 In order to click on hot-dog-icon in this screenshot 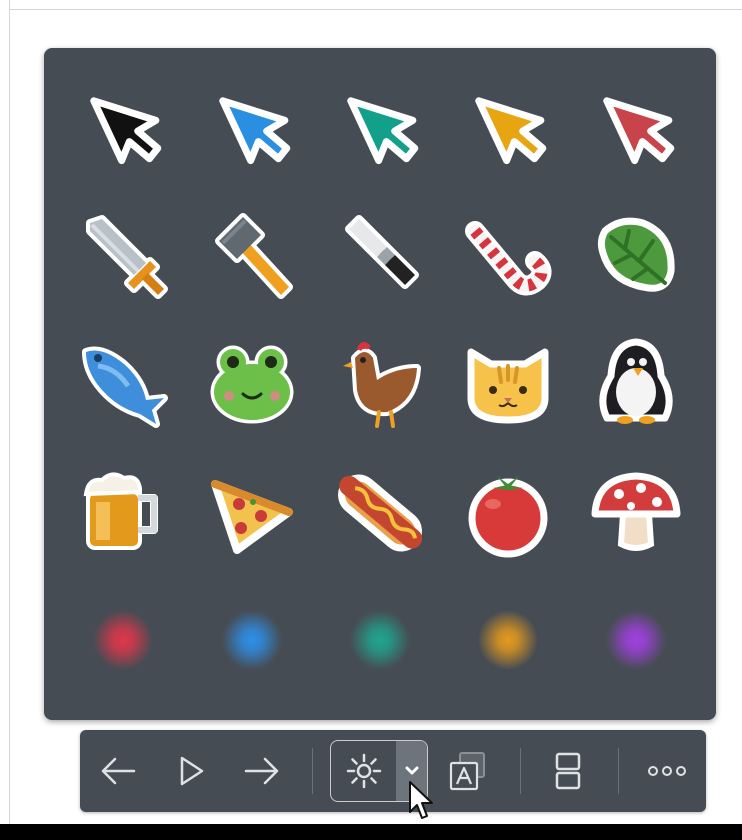, I will do `click(380, 513)`.